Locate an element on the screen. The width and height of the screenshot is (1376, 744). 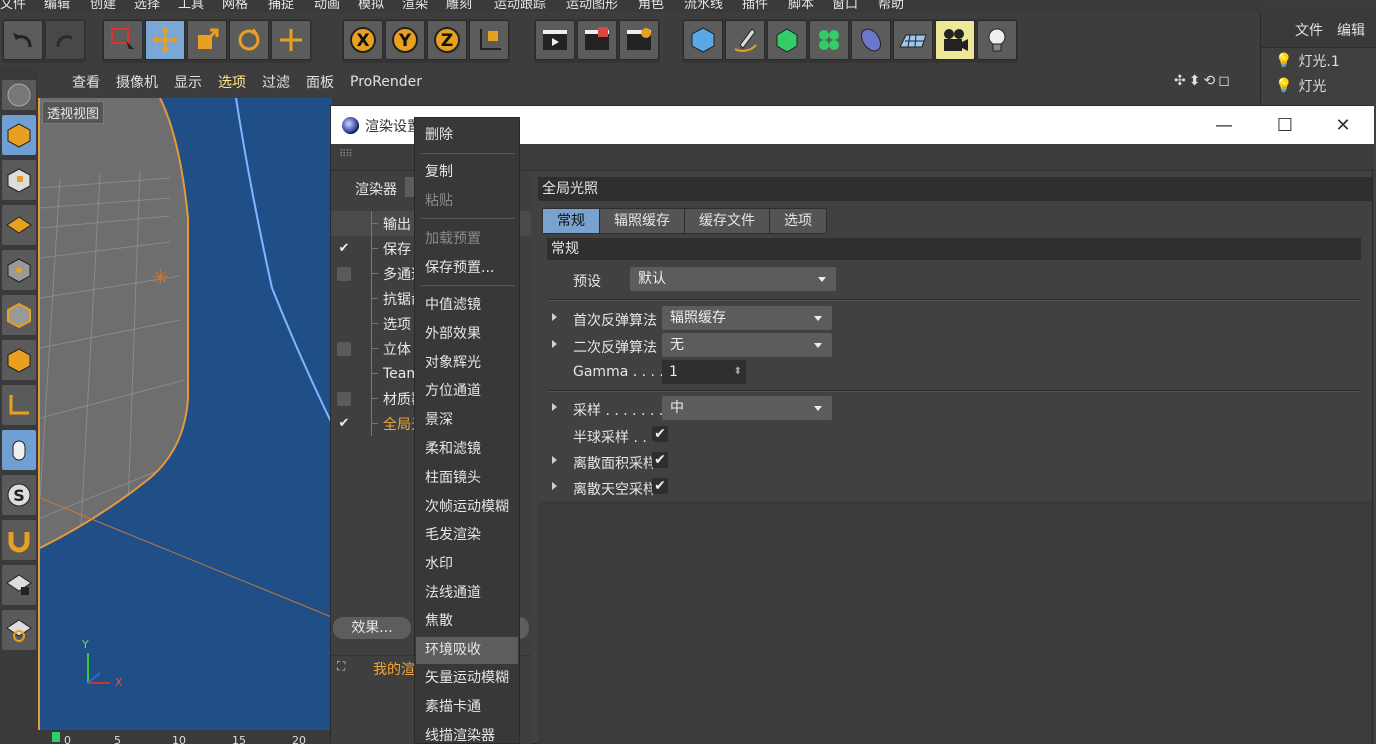
menu-file: 文件 is located at coordinates (13, 6).